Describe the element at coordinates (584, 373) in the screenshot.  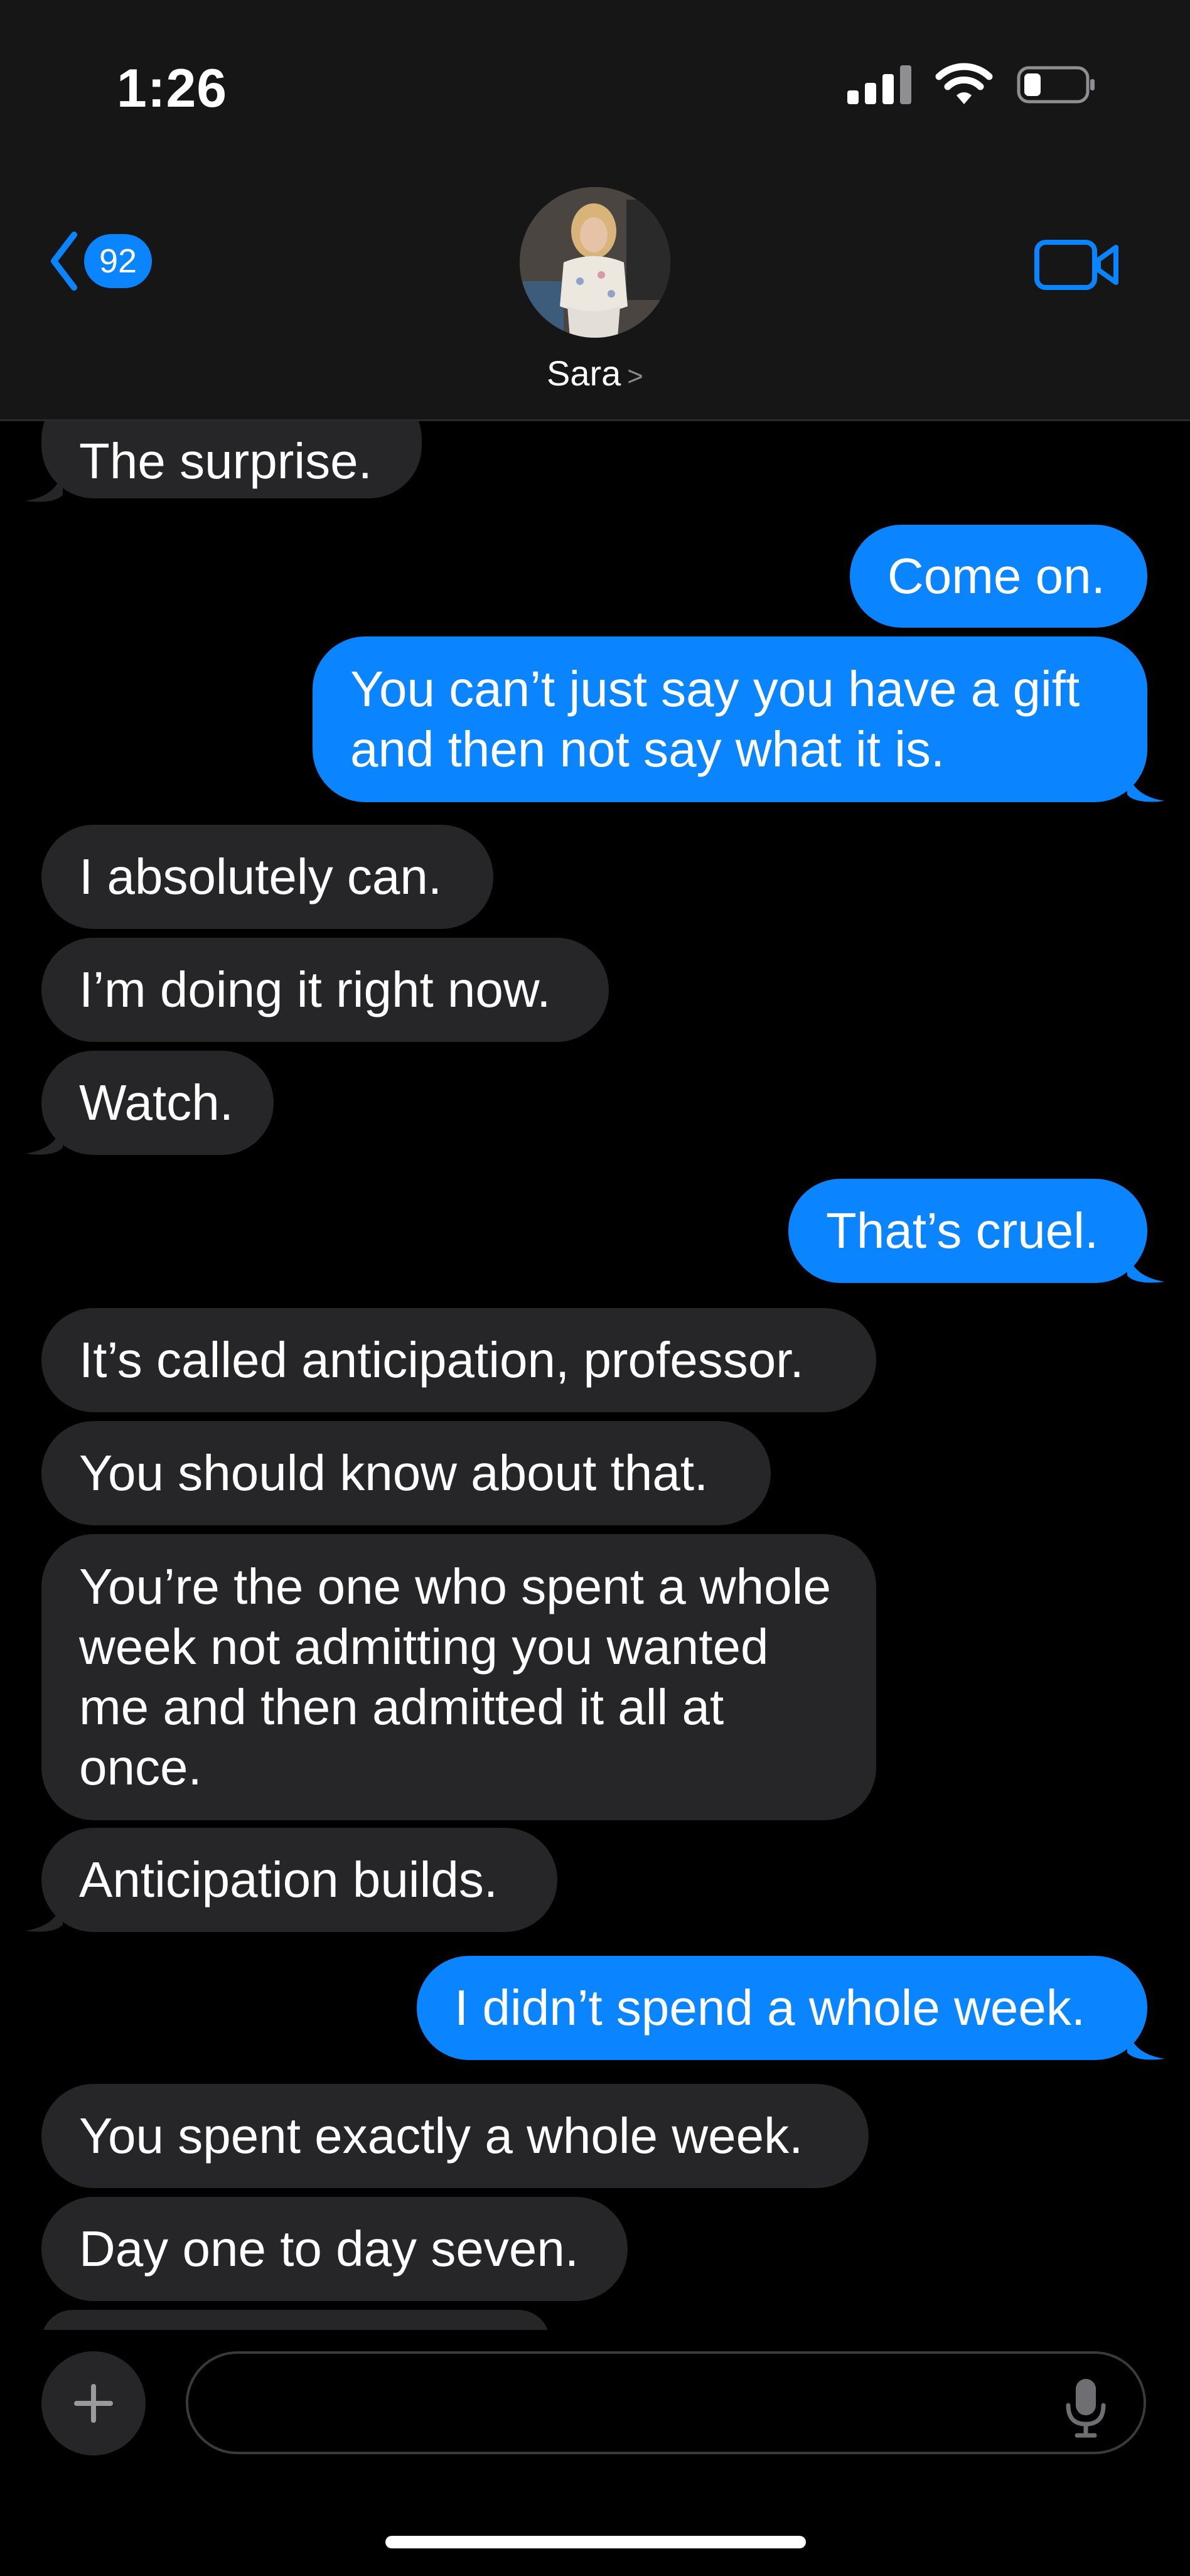
I see `contact-name: Sara` at that location.